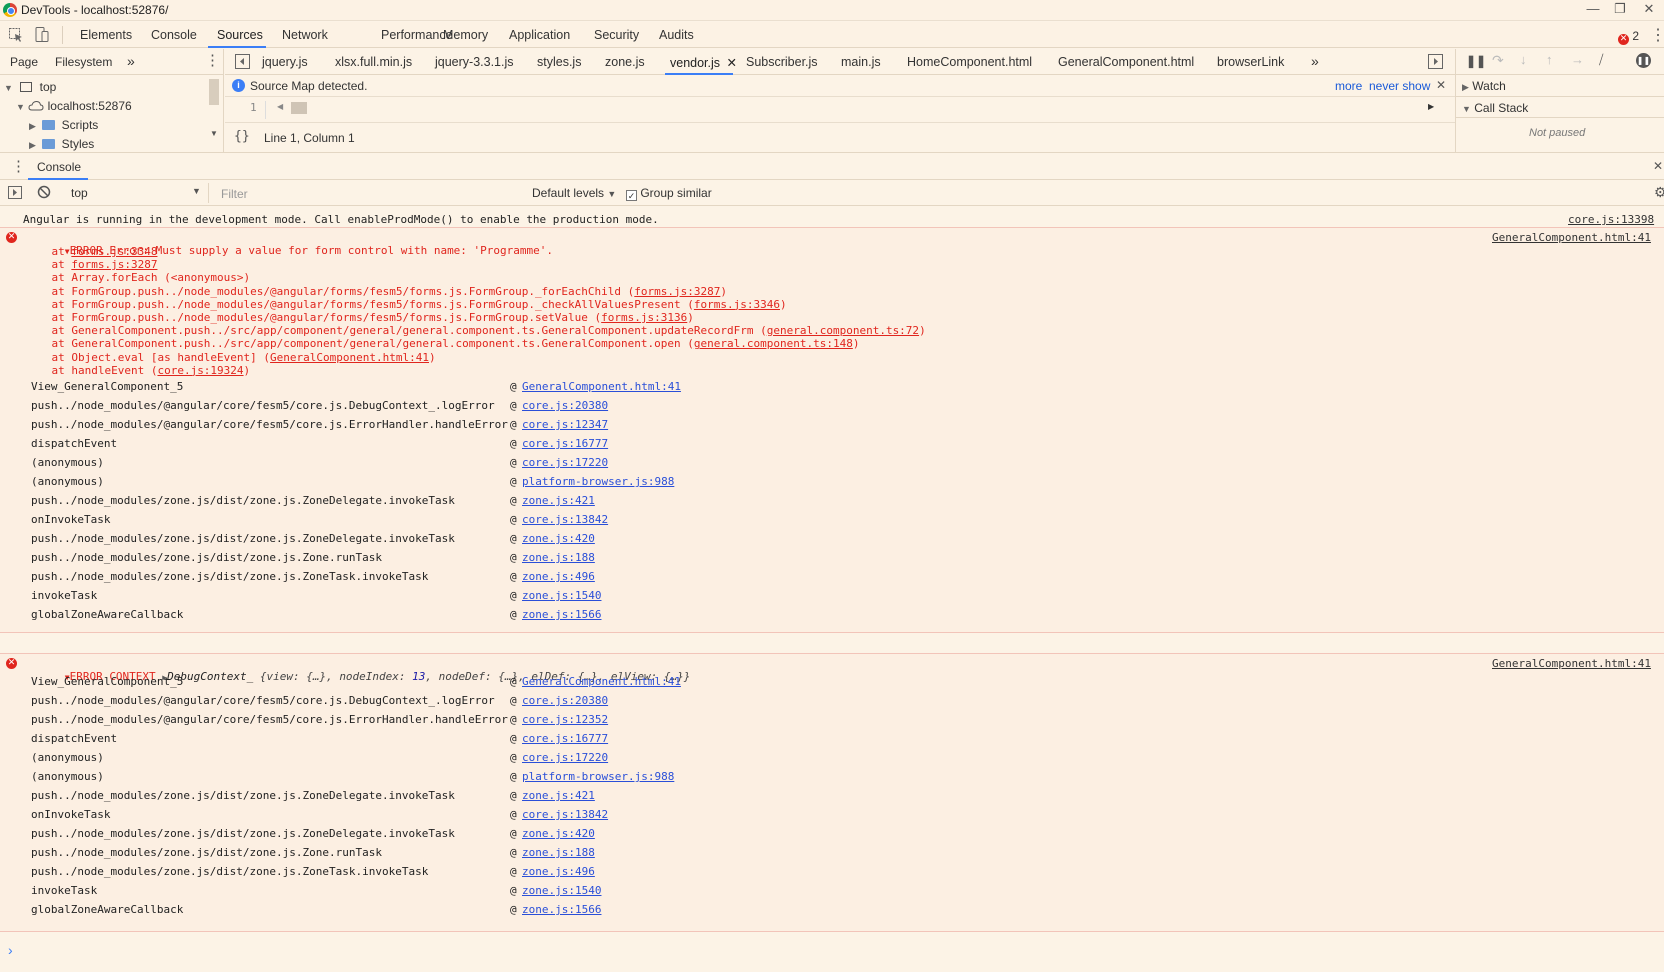  I want to click on navigator-scrollbar, so click(214, 92).